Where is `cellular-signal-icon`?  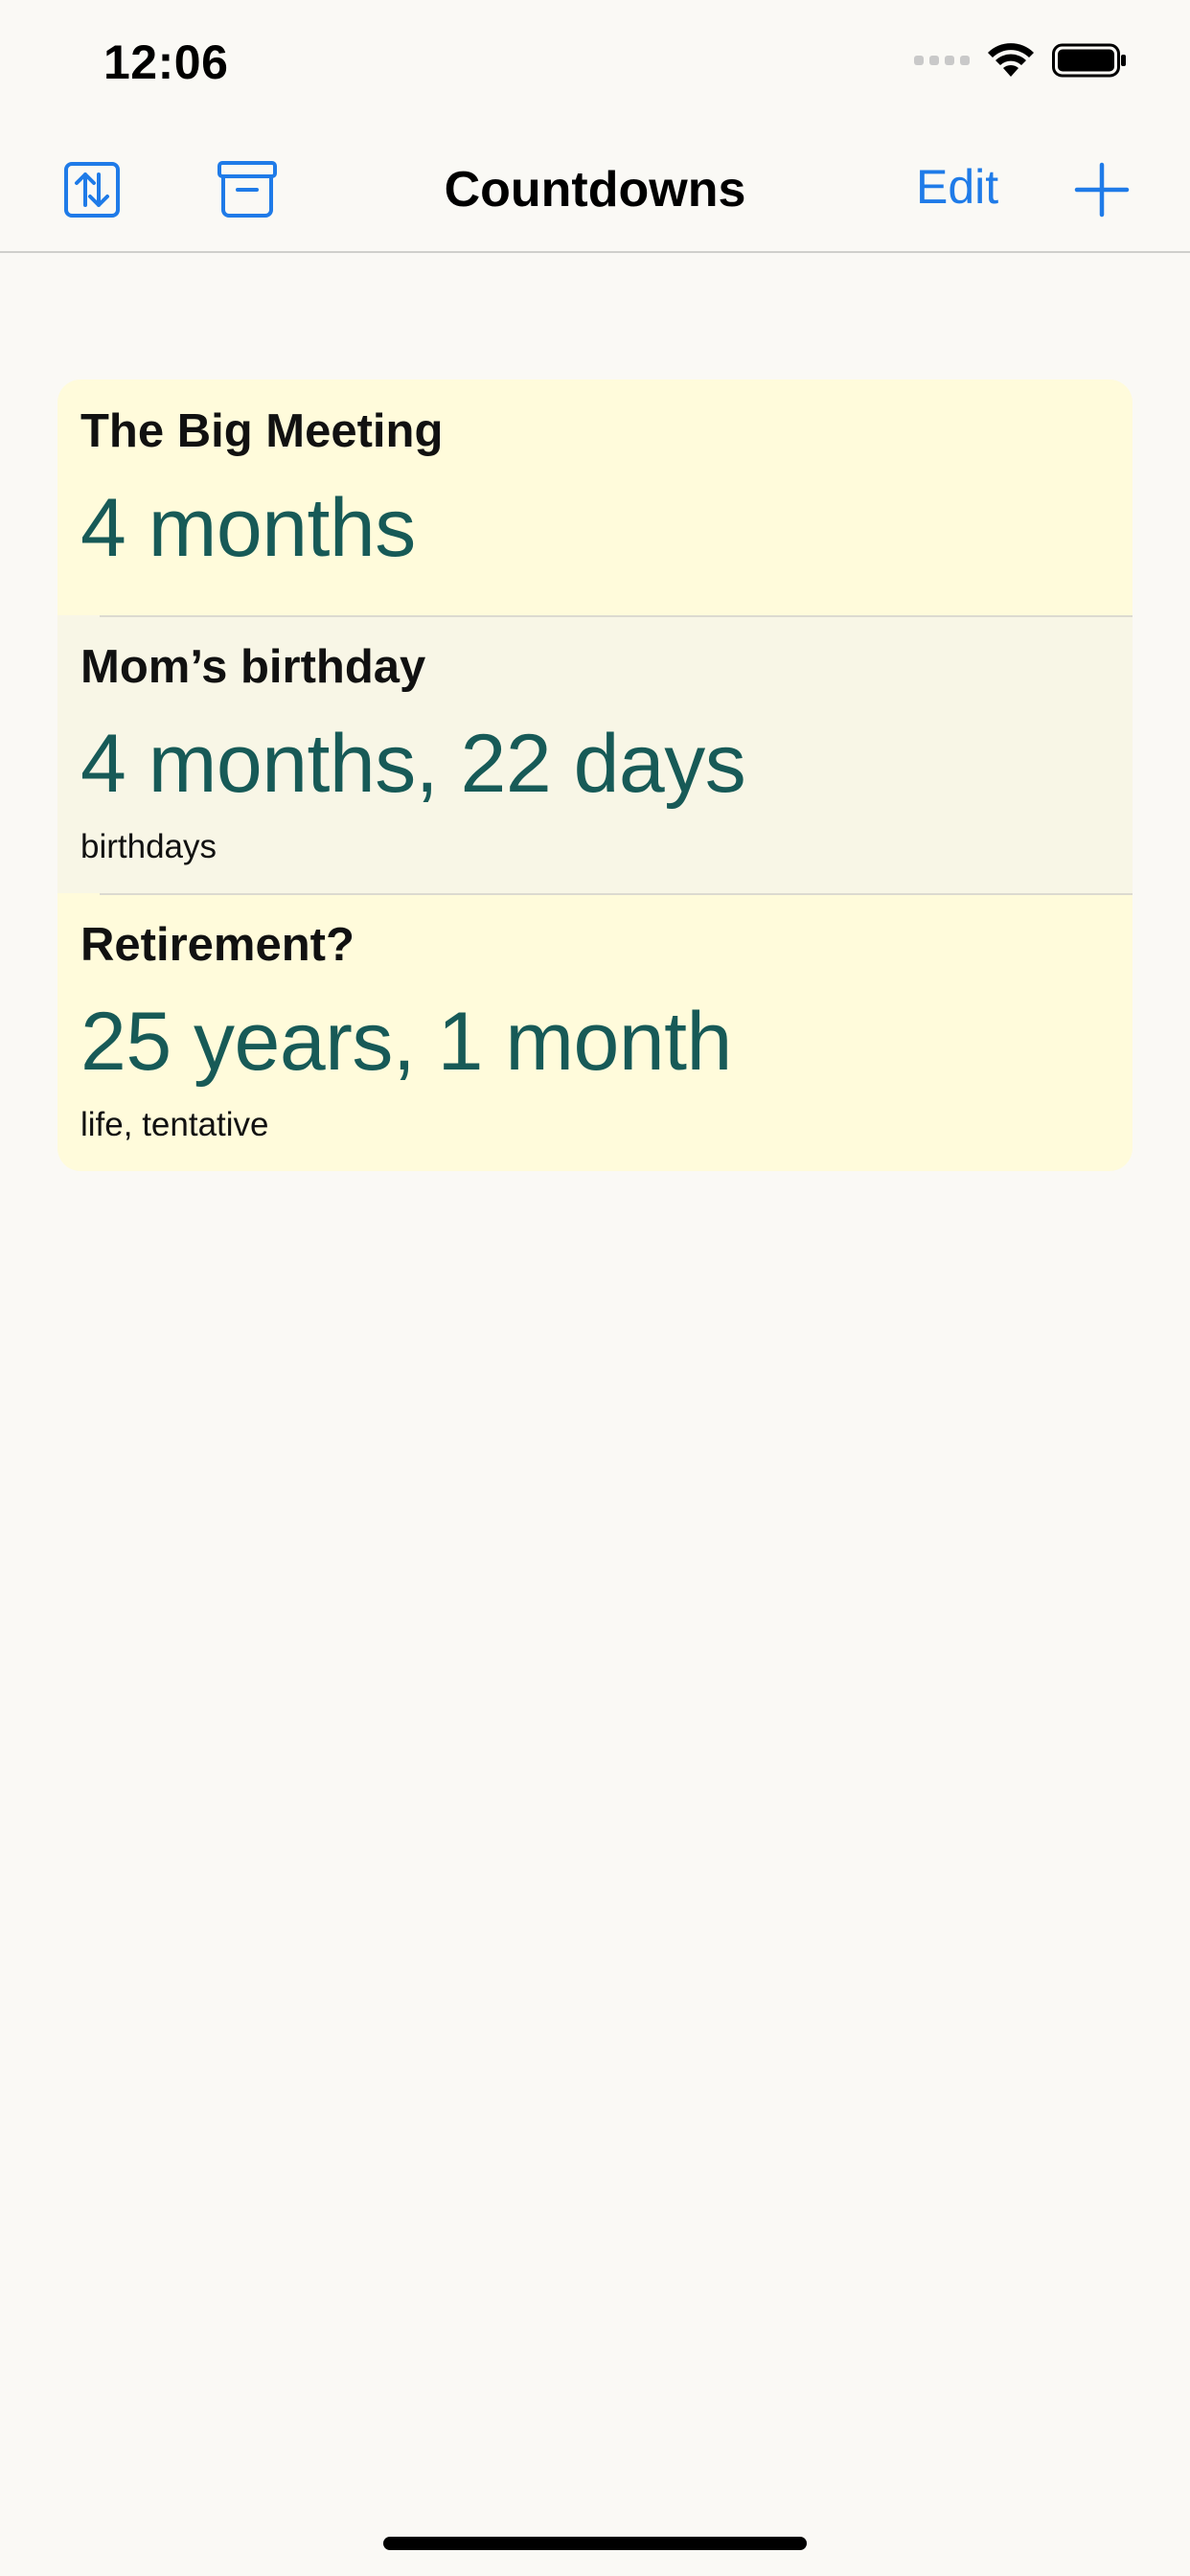 cellular-signal-icon is located at coordinates (942, 60).